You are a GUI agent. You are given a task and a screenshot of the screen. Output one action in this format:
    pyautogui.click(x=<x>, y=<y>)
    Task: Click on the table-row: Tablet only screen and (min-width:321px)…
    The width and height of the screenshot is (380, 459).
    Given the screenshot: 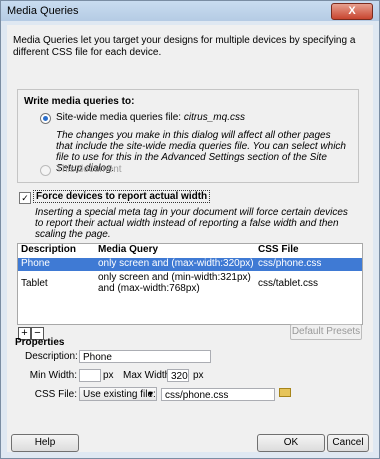 What is the action you would take?
    pyautogui.click(x=190, y=284)
    